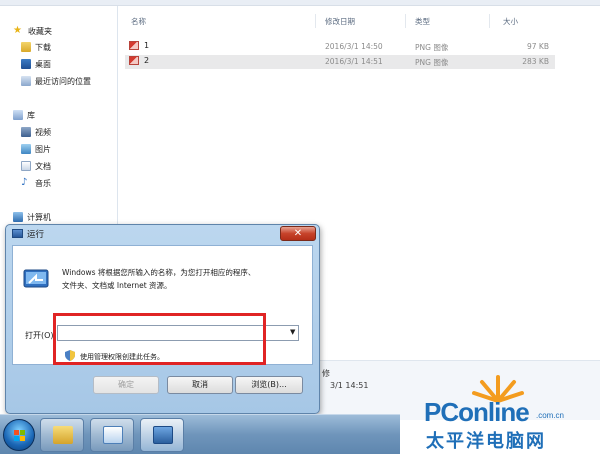  What do you see at coordinates (43, 64) in the screenshot?
I see `nav-item-label: 桌面` at bounding box center [43, 64].